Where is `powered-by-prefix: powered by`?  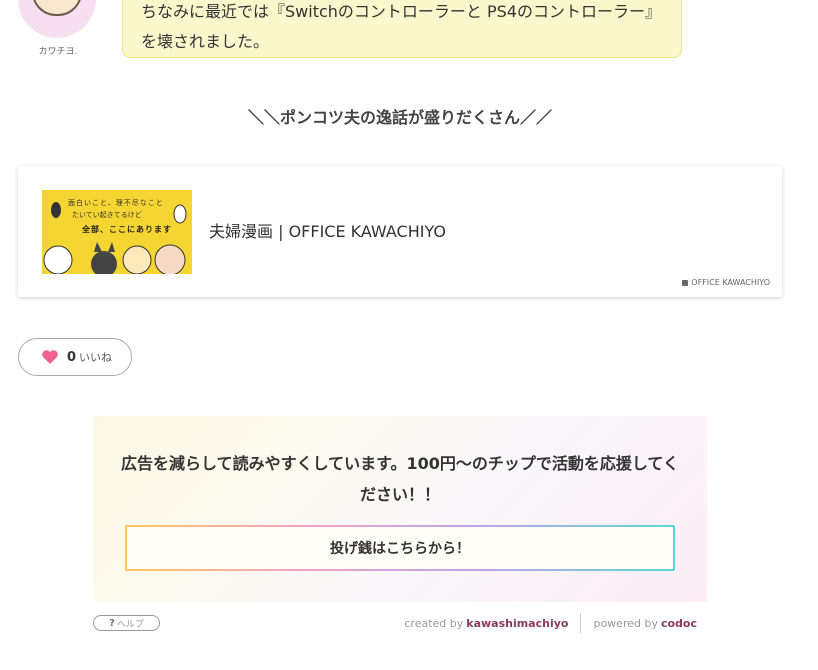 powered-by-prefix: powered by is located at coordinates (625, 623).